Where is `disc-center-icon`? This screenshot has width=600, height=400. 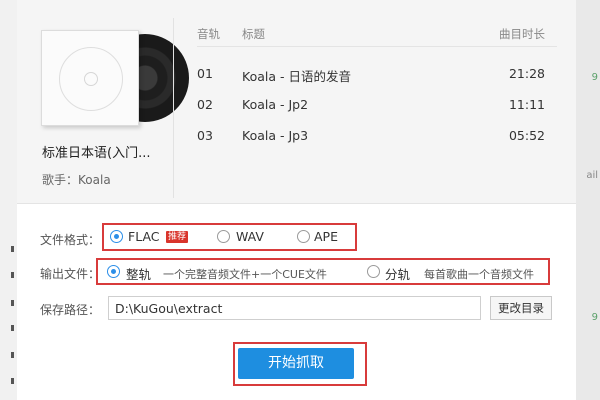
disc-center-icon is located at coordinates (91, 79).